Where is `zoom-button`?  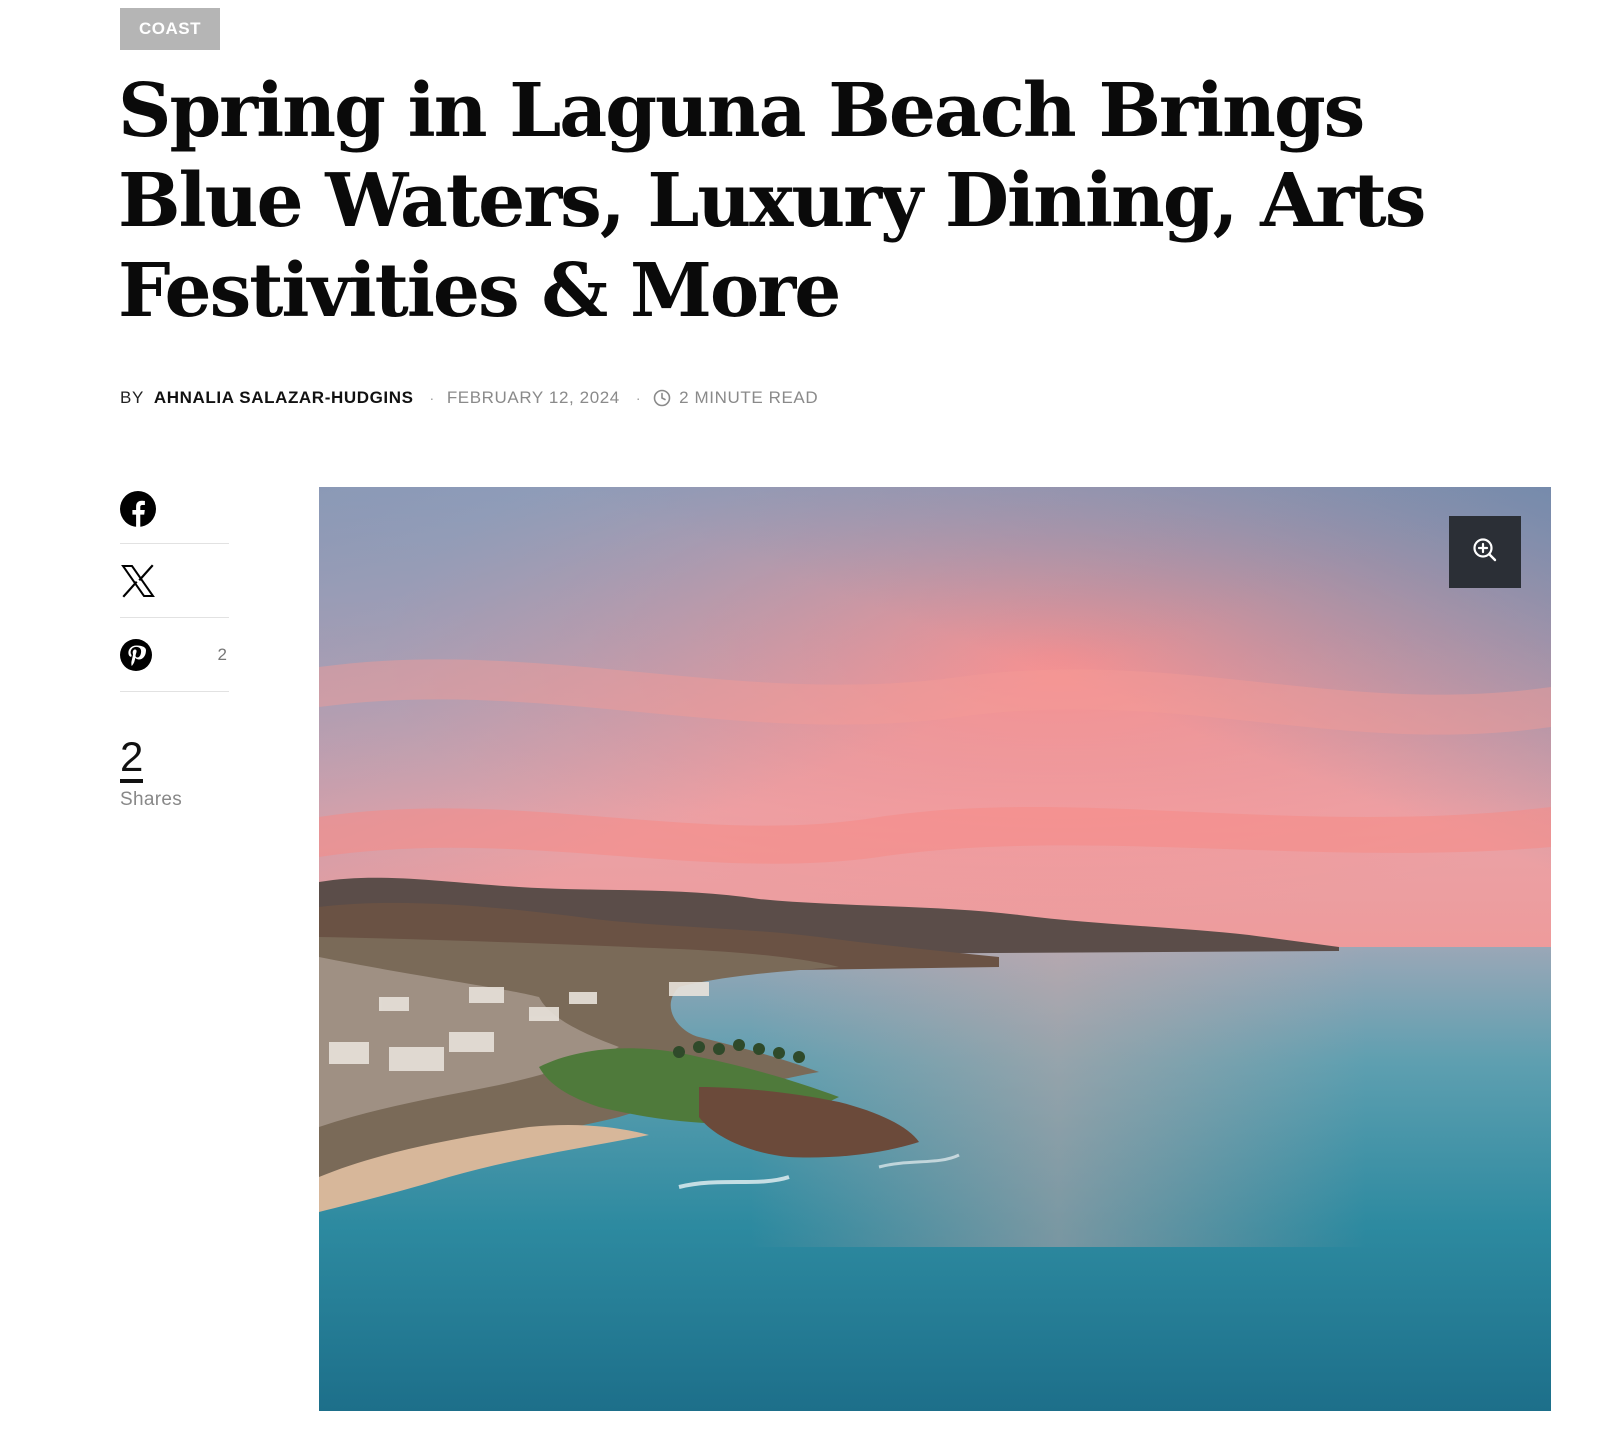 zoom-button is located at coordinates (1485, 552).